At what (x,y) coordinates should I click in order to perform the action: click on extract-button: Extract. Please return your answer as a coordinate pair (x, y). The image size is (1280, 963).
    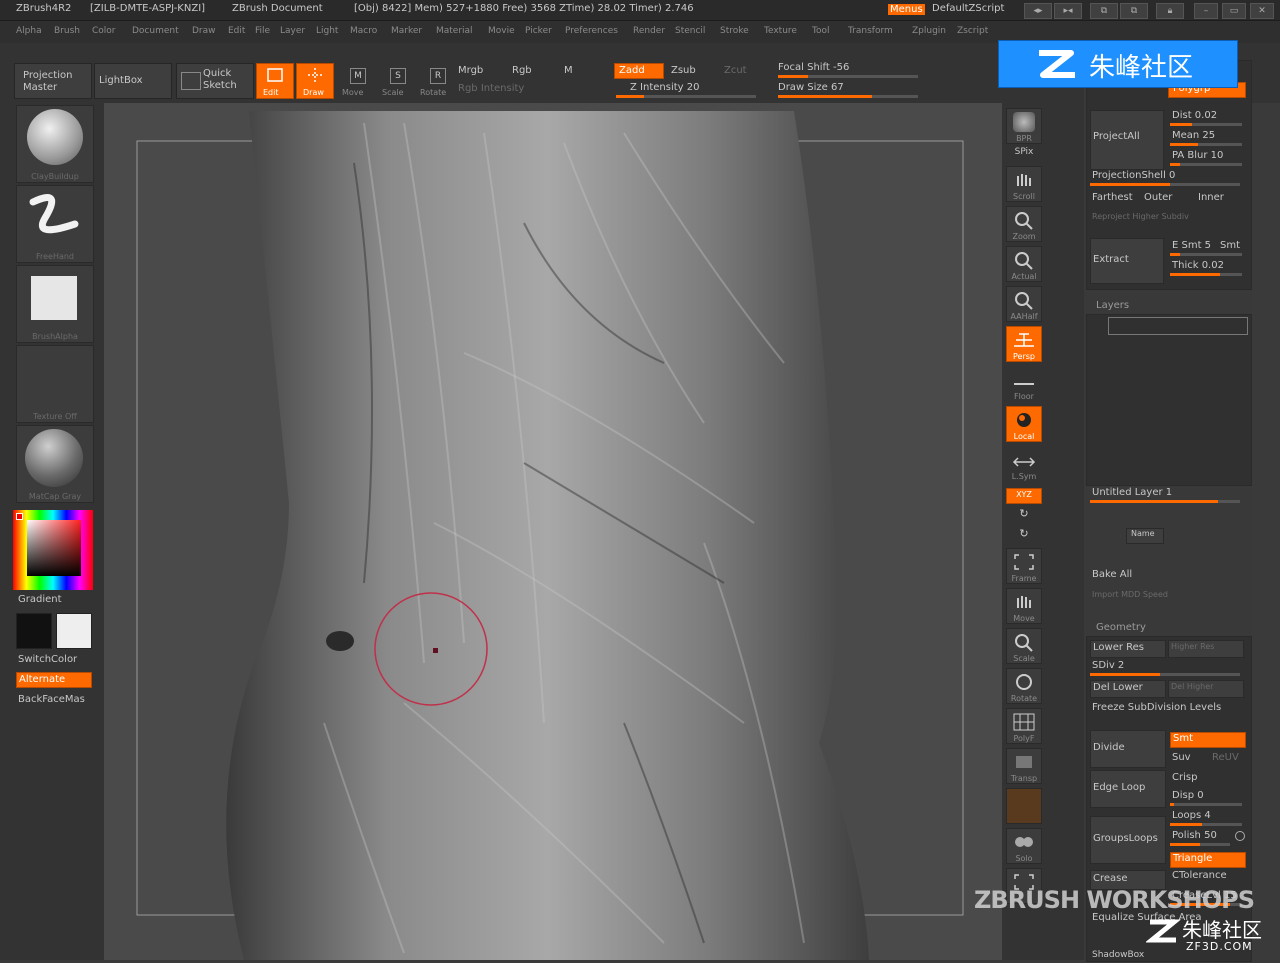
    Looking at the image, I should click on (1127, 261).